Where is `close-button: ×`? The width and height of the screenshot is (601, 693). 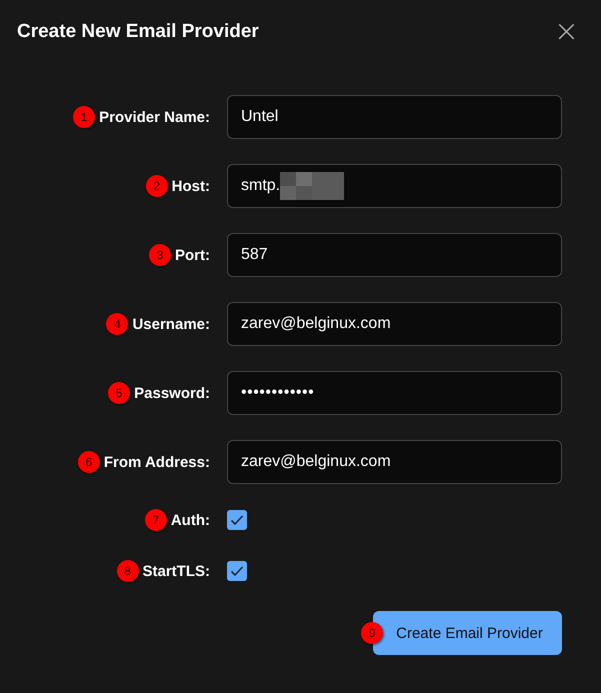
close-button: × is located at coordinates (566, 32).